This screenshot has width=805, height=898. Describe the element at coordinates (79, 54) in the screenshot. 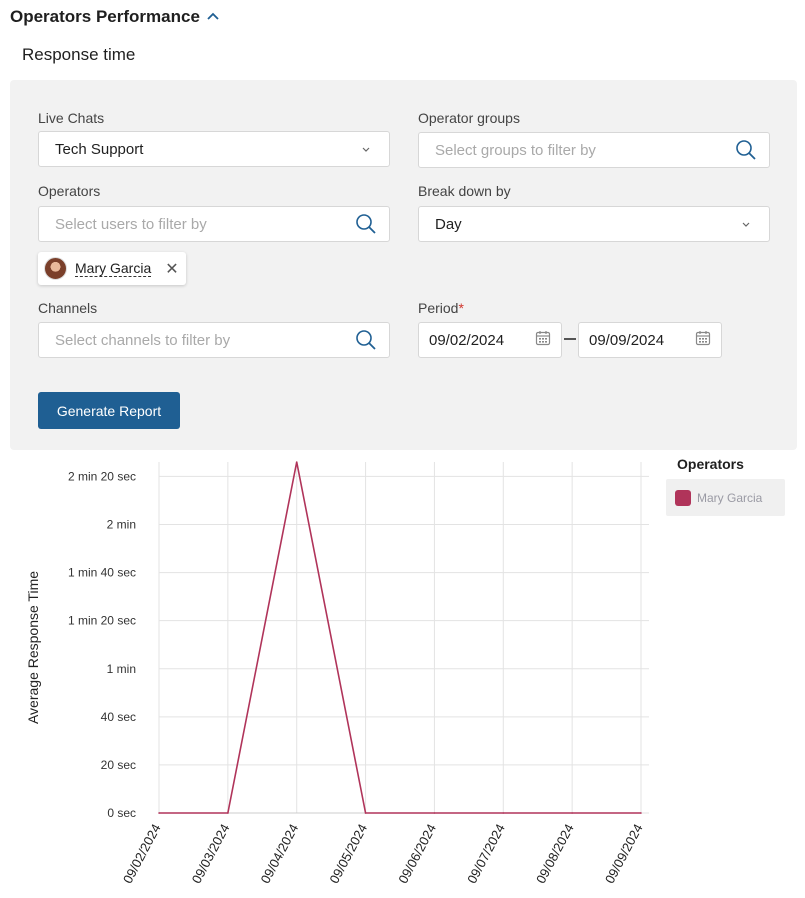

I see `subsection-title: Response time` at that location.